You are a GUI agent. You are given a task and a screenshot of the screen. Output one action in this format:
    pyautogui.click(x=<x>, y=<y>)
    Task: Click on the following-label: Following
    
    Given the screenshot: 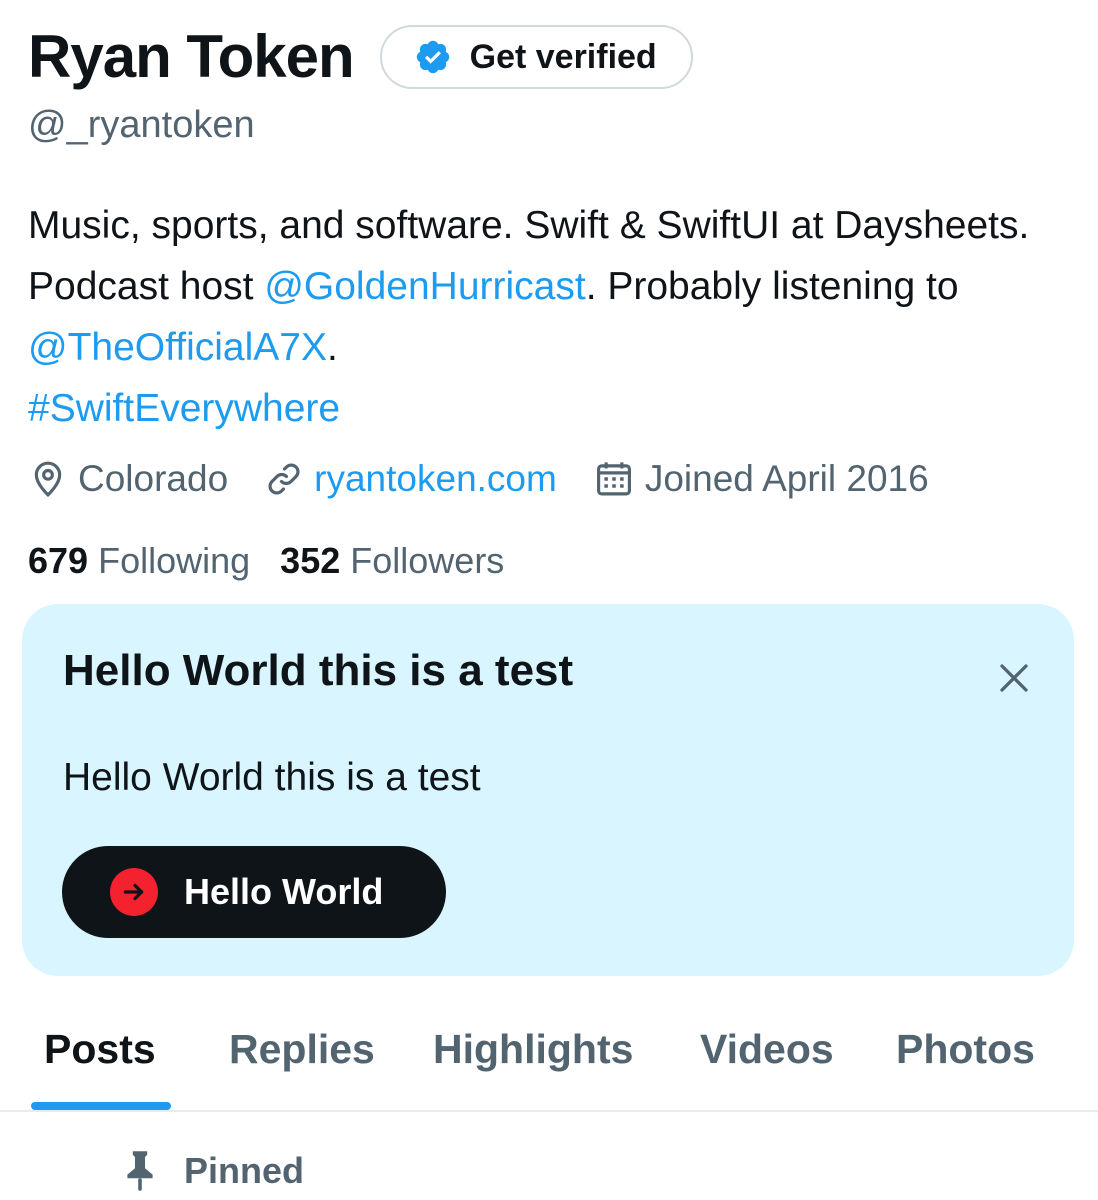 What is the action you would take?
    pyautogui.click(x=174, y=560)
    